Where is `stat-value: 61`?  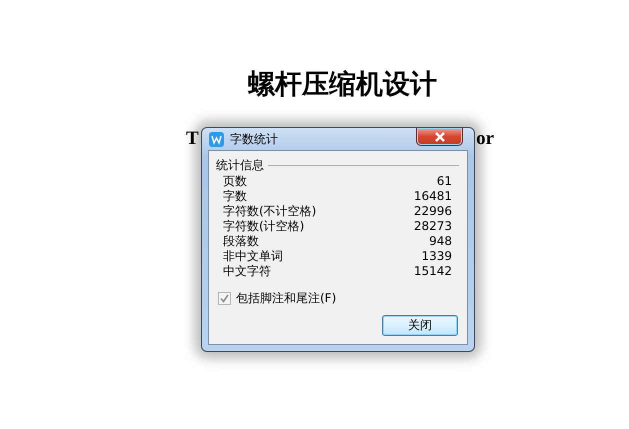 stat-value: 61 is located at coordinates (444, 181).